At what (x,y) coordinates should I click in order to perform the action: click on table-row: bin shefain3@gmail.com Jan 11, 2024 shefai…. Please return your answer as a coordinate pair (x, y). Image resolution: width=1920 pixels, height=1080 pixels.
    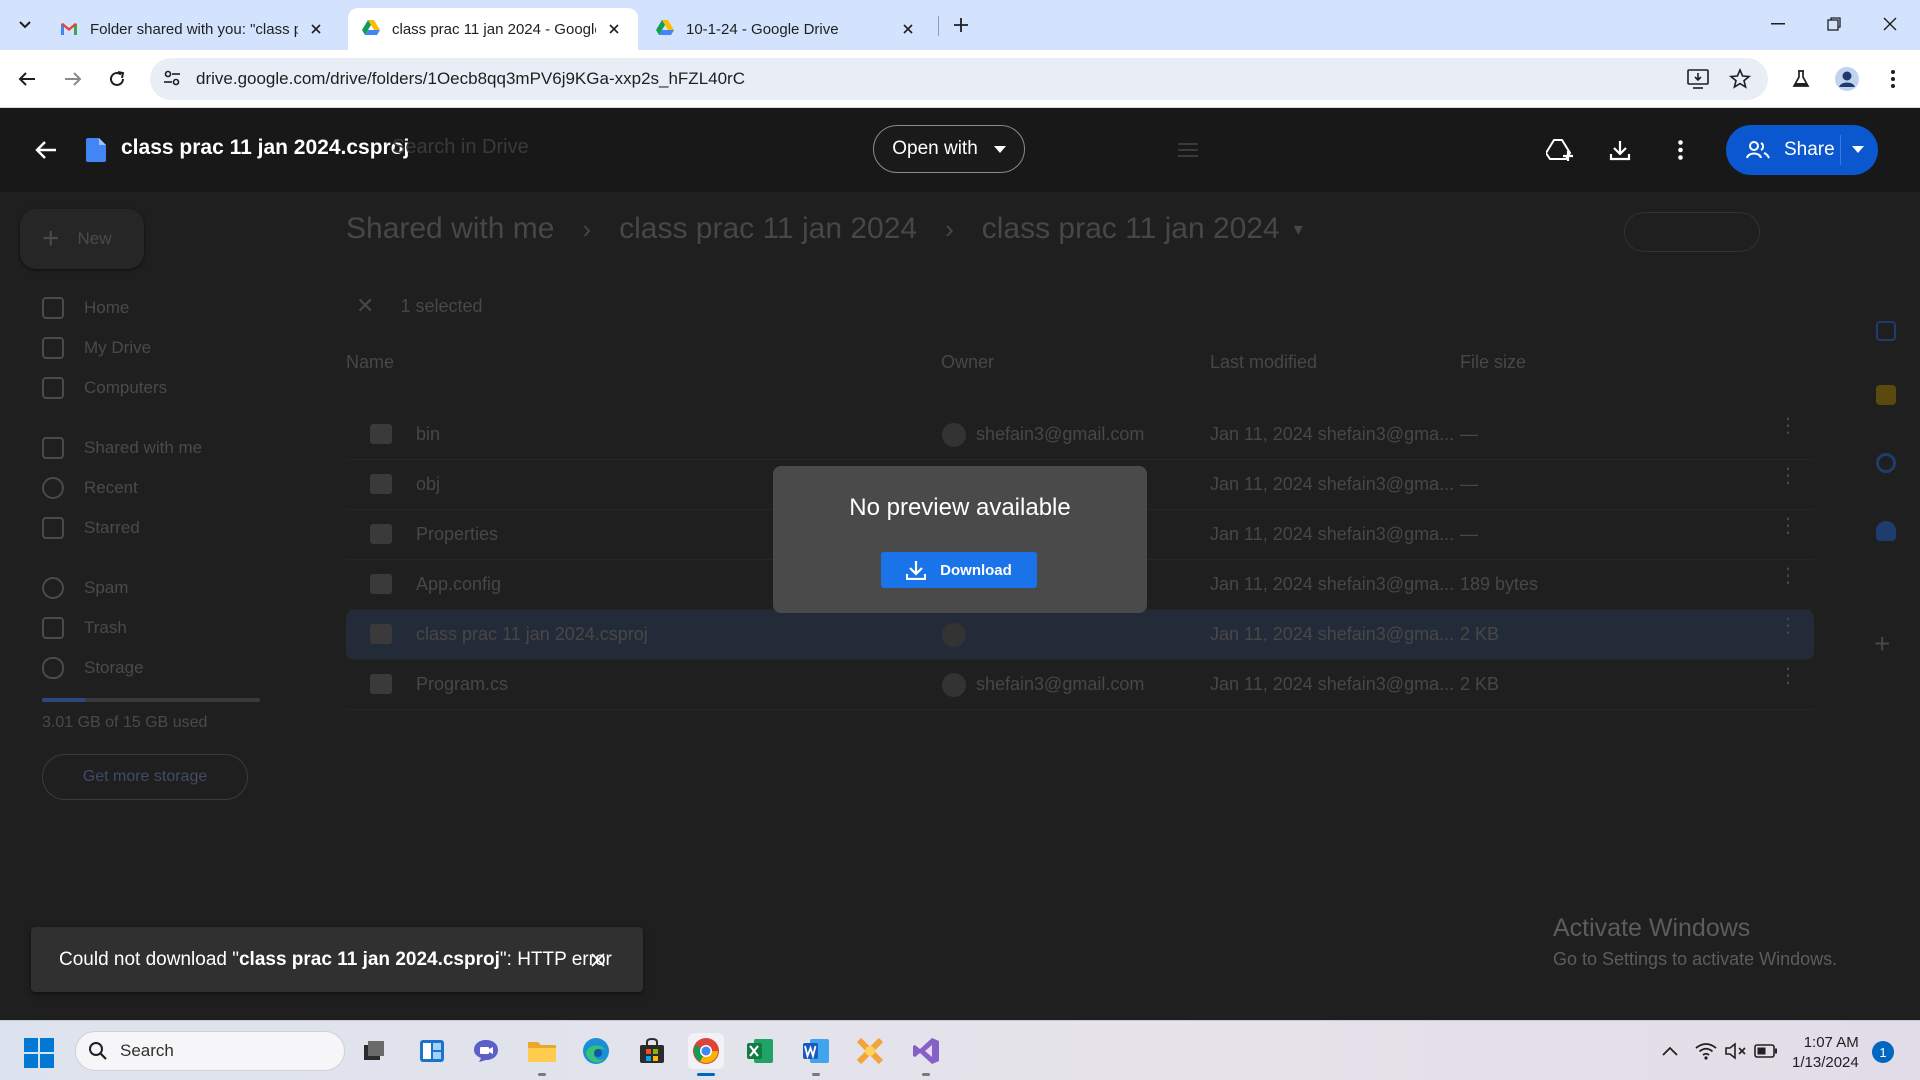
    Looking at the image, I should click on (1080, 435).